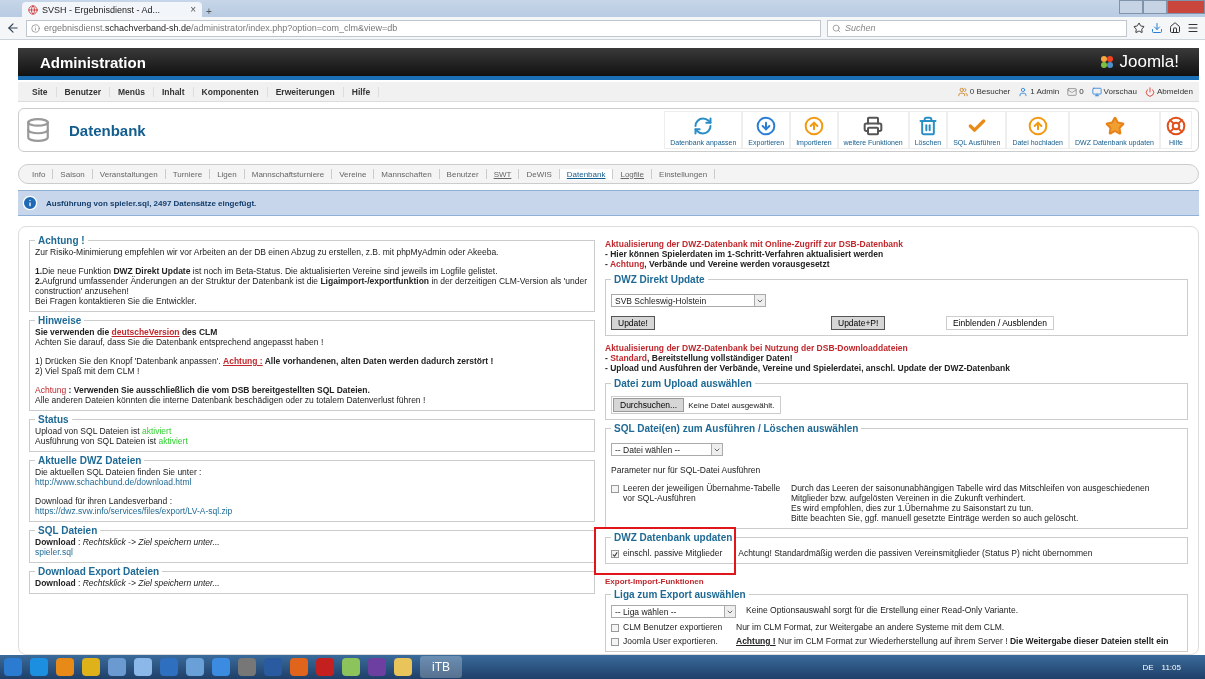 The image size is (1205, 679). Describe the element at coordinates (977, 28) in the screenshot. I see `search-field: Suchen` at that location.